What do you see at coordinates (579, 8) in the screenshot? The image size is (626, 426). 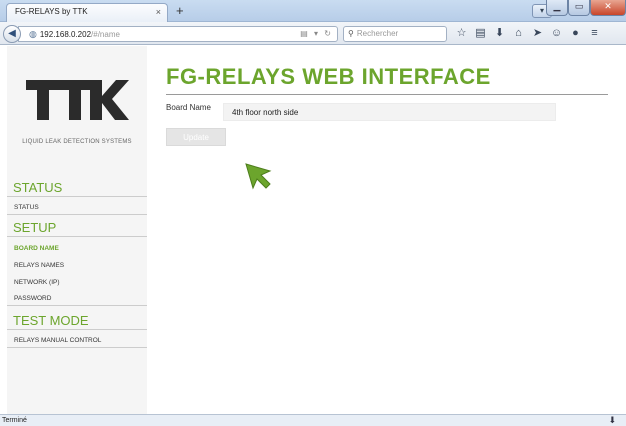 I see `maximize-button: ▭` at bounding box center [579, 8].